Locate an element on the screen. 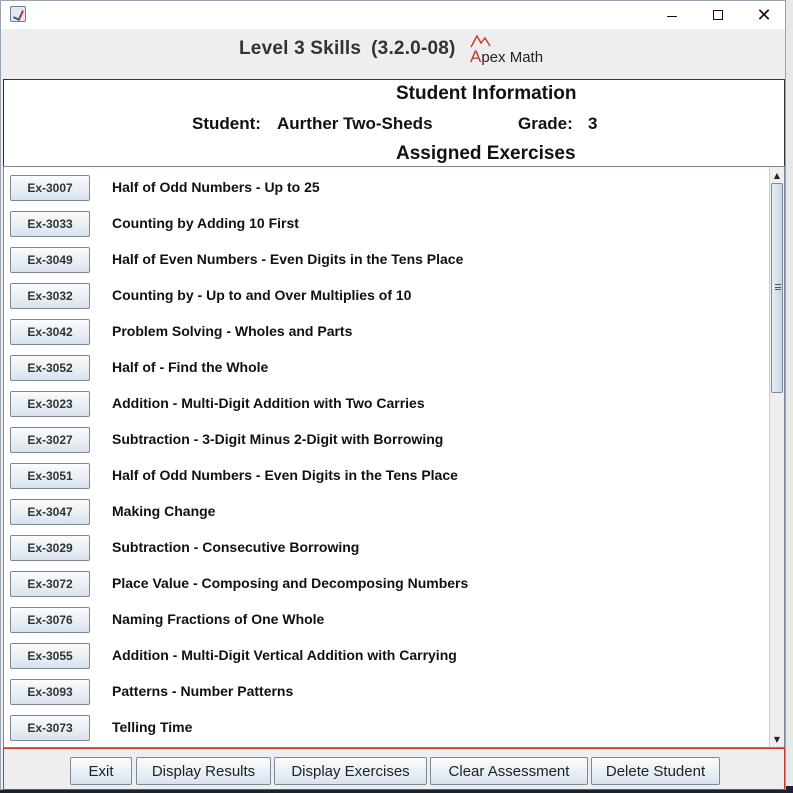 The width and height of the screenshot is (793, 793). exercise-button: Ex-3073 is located at coordinates (50, 728).